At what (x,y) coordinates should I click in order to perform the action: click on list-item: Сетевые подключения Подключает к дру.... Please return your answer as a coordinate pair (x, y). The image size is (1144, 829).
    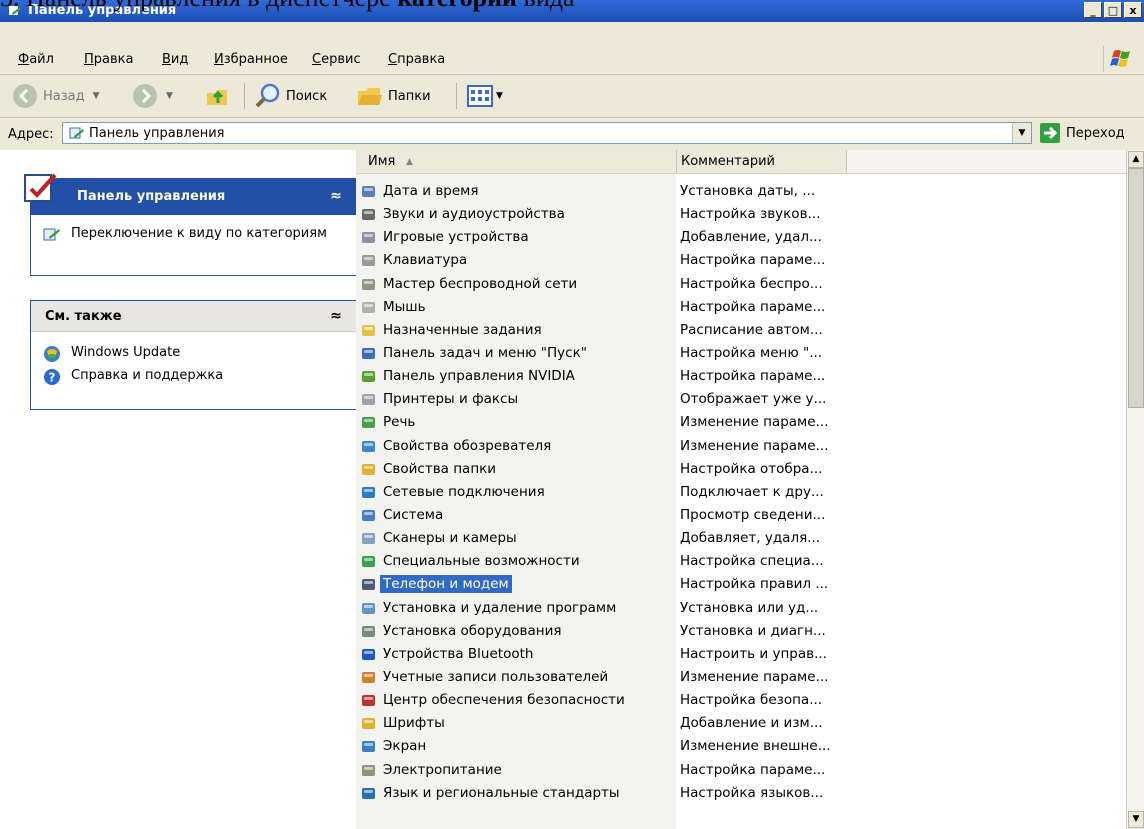
    Looking at the image, I should click on (741, 492).